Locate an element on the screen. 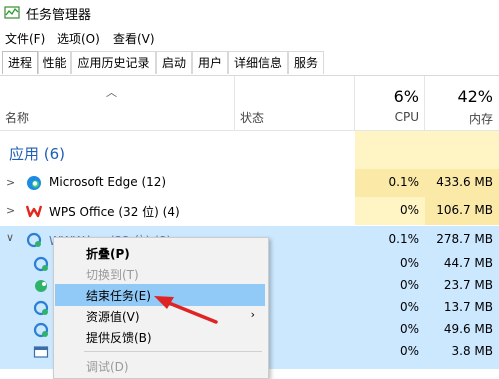 The image size is (499, 379). menu-item-label: 结束任务(E) is located at coordinates (118, 296).